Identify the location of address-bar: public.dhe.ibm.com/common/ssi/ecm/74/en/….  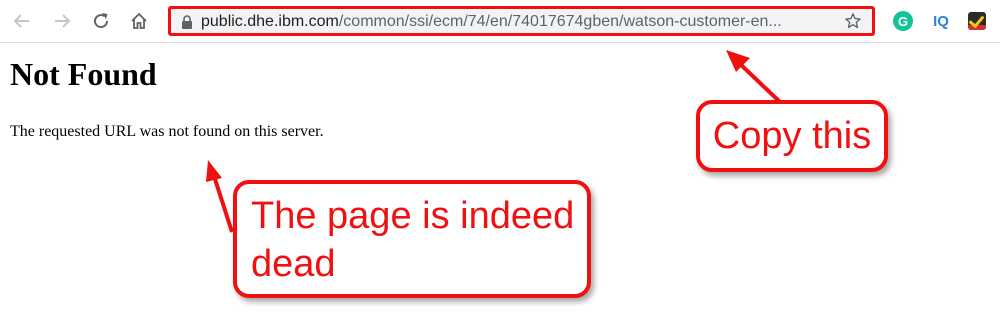
(521, 21).